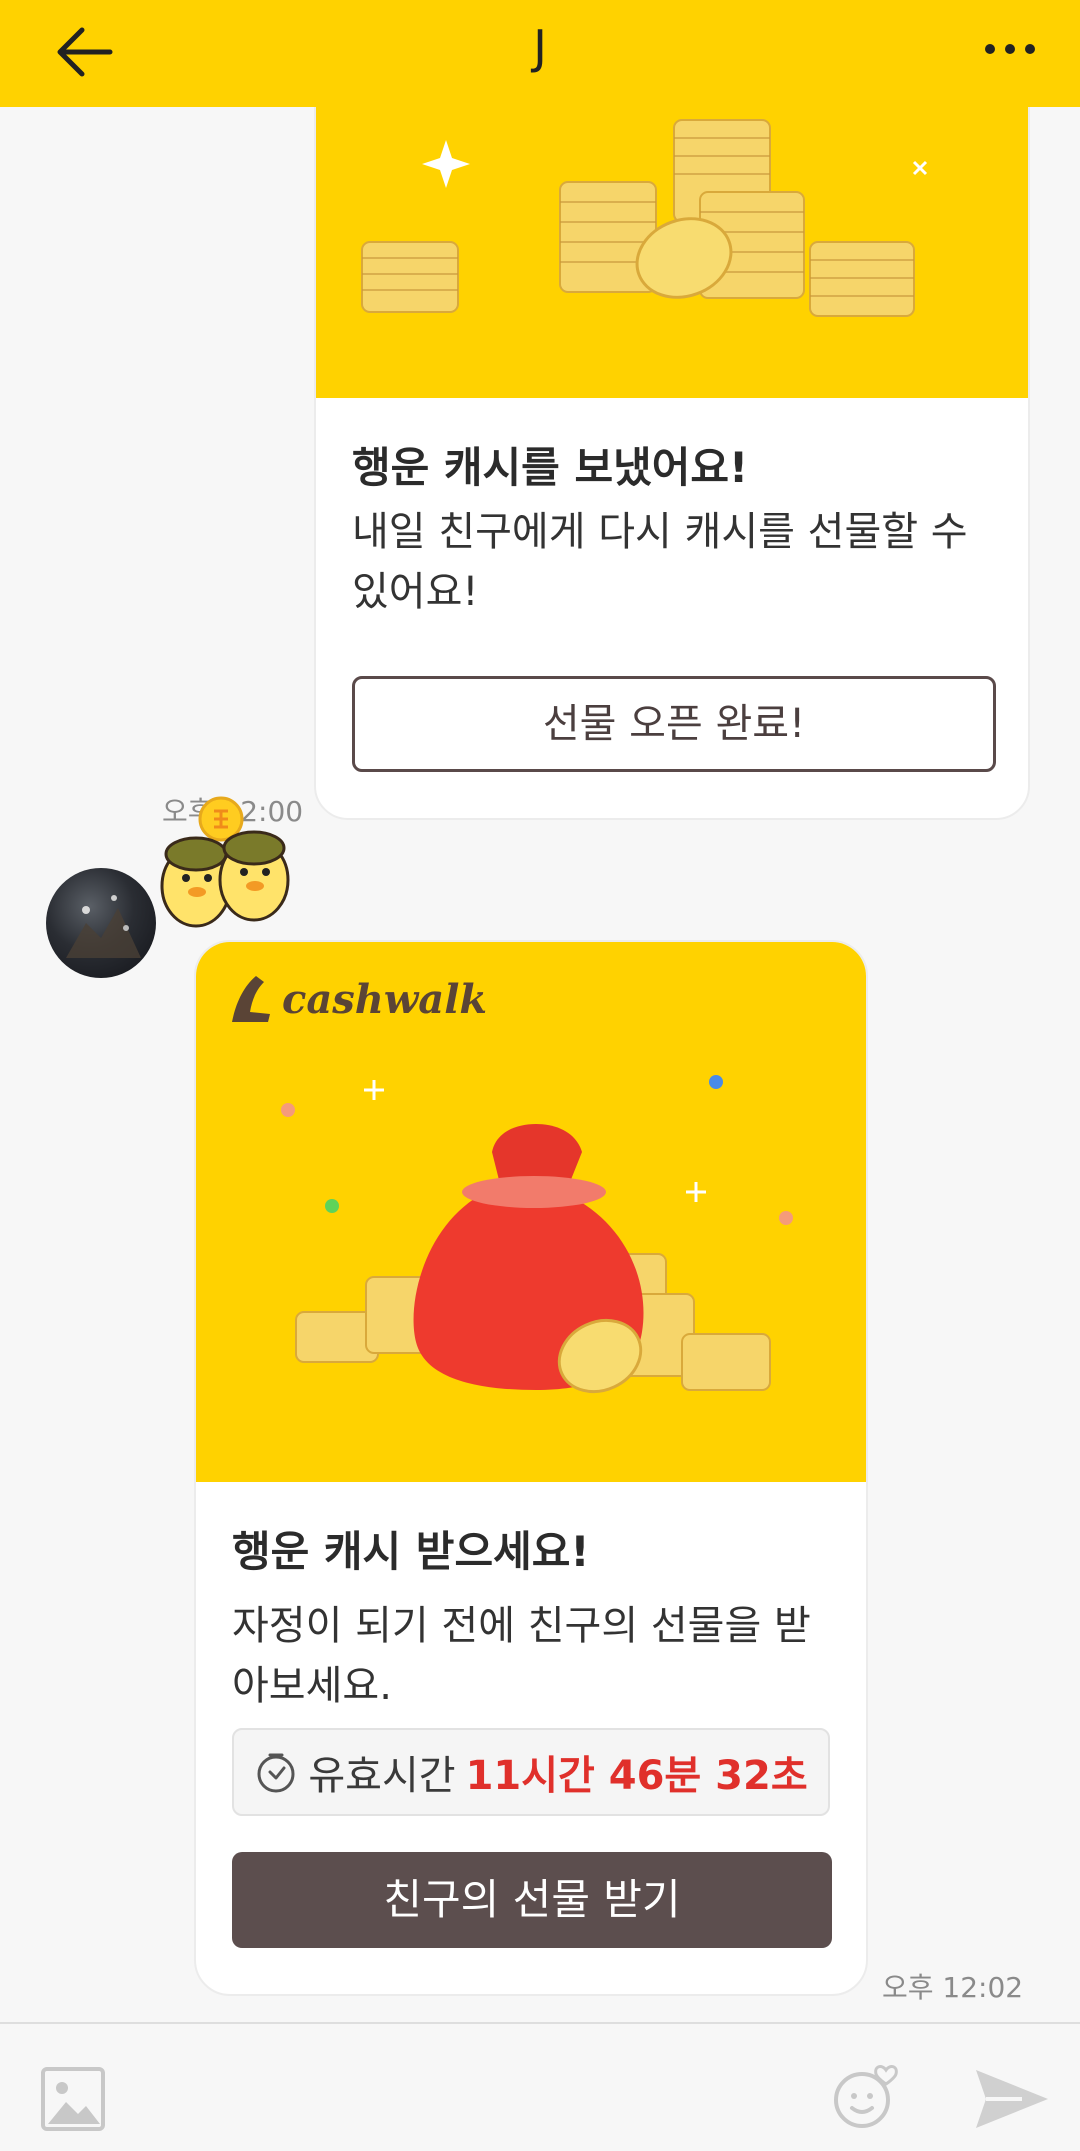 This screenshot has height=2151, width=1080. I want to click on timer-icon, so click(276, 1773).